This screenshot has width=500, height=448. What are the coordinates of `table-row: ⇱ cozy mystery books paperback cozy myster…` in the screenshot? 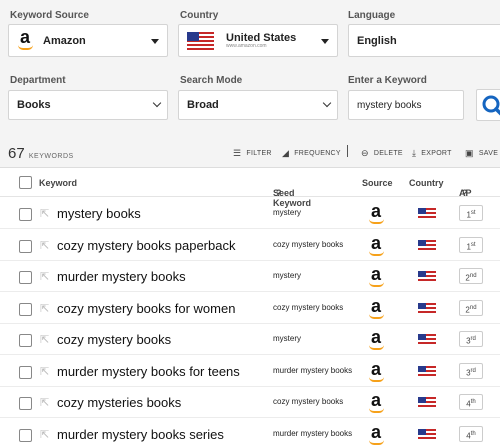 It's located at (250, 245).